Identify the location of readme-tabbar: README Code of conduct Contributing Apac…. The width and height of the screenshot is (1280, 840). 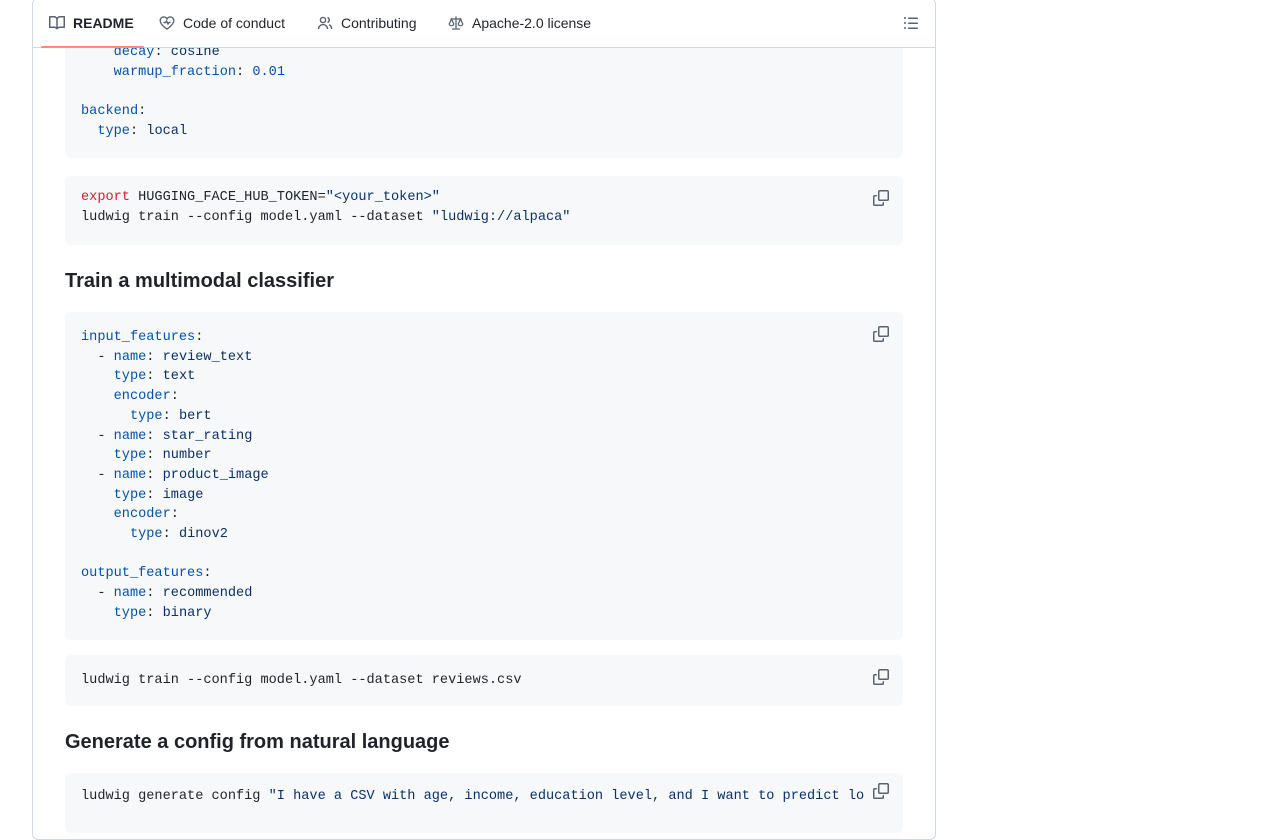
(484, 24).